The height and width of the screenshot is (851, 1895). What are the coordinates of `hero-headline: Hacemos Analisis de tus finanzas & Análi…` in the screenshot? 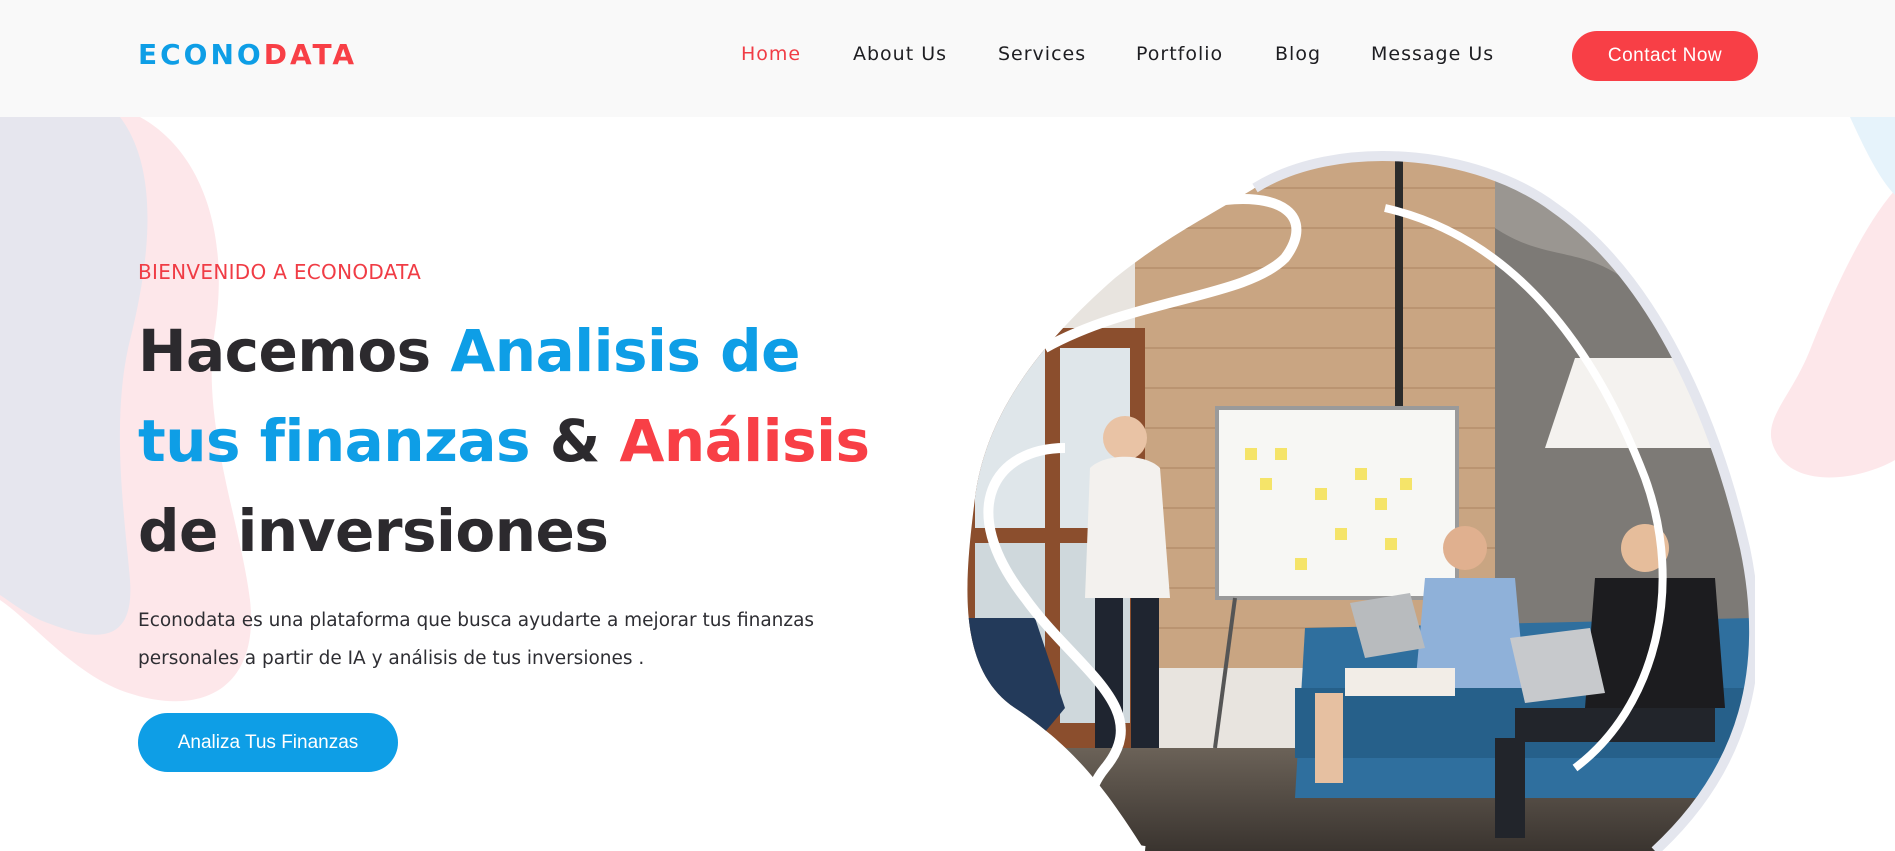 It's located at (518, 441).